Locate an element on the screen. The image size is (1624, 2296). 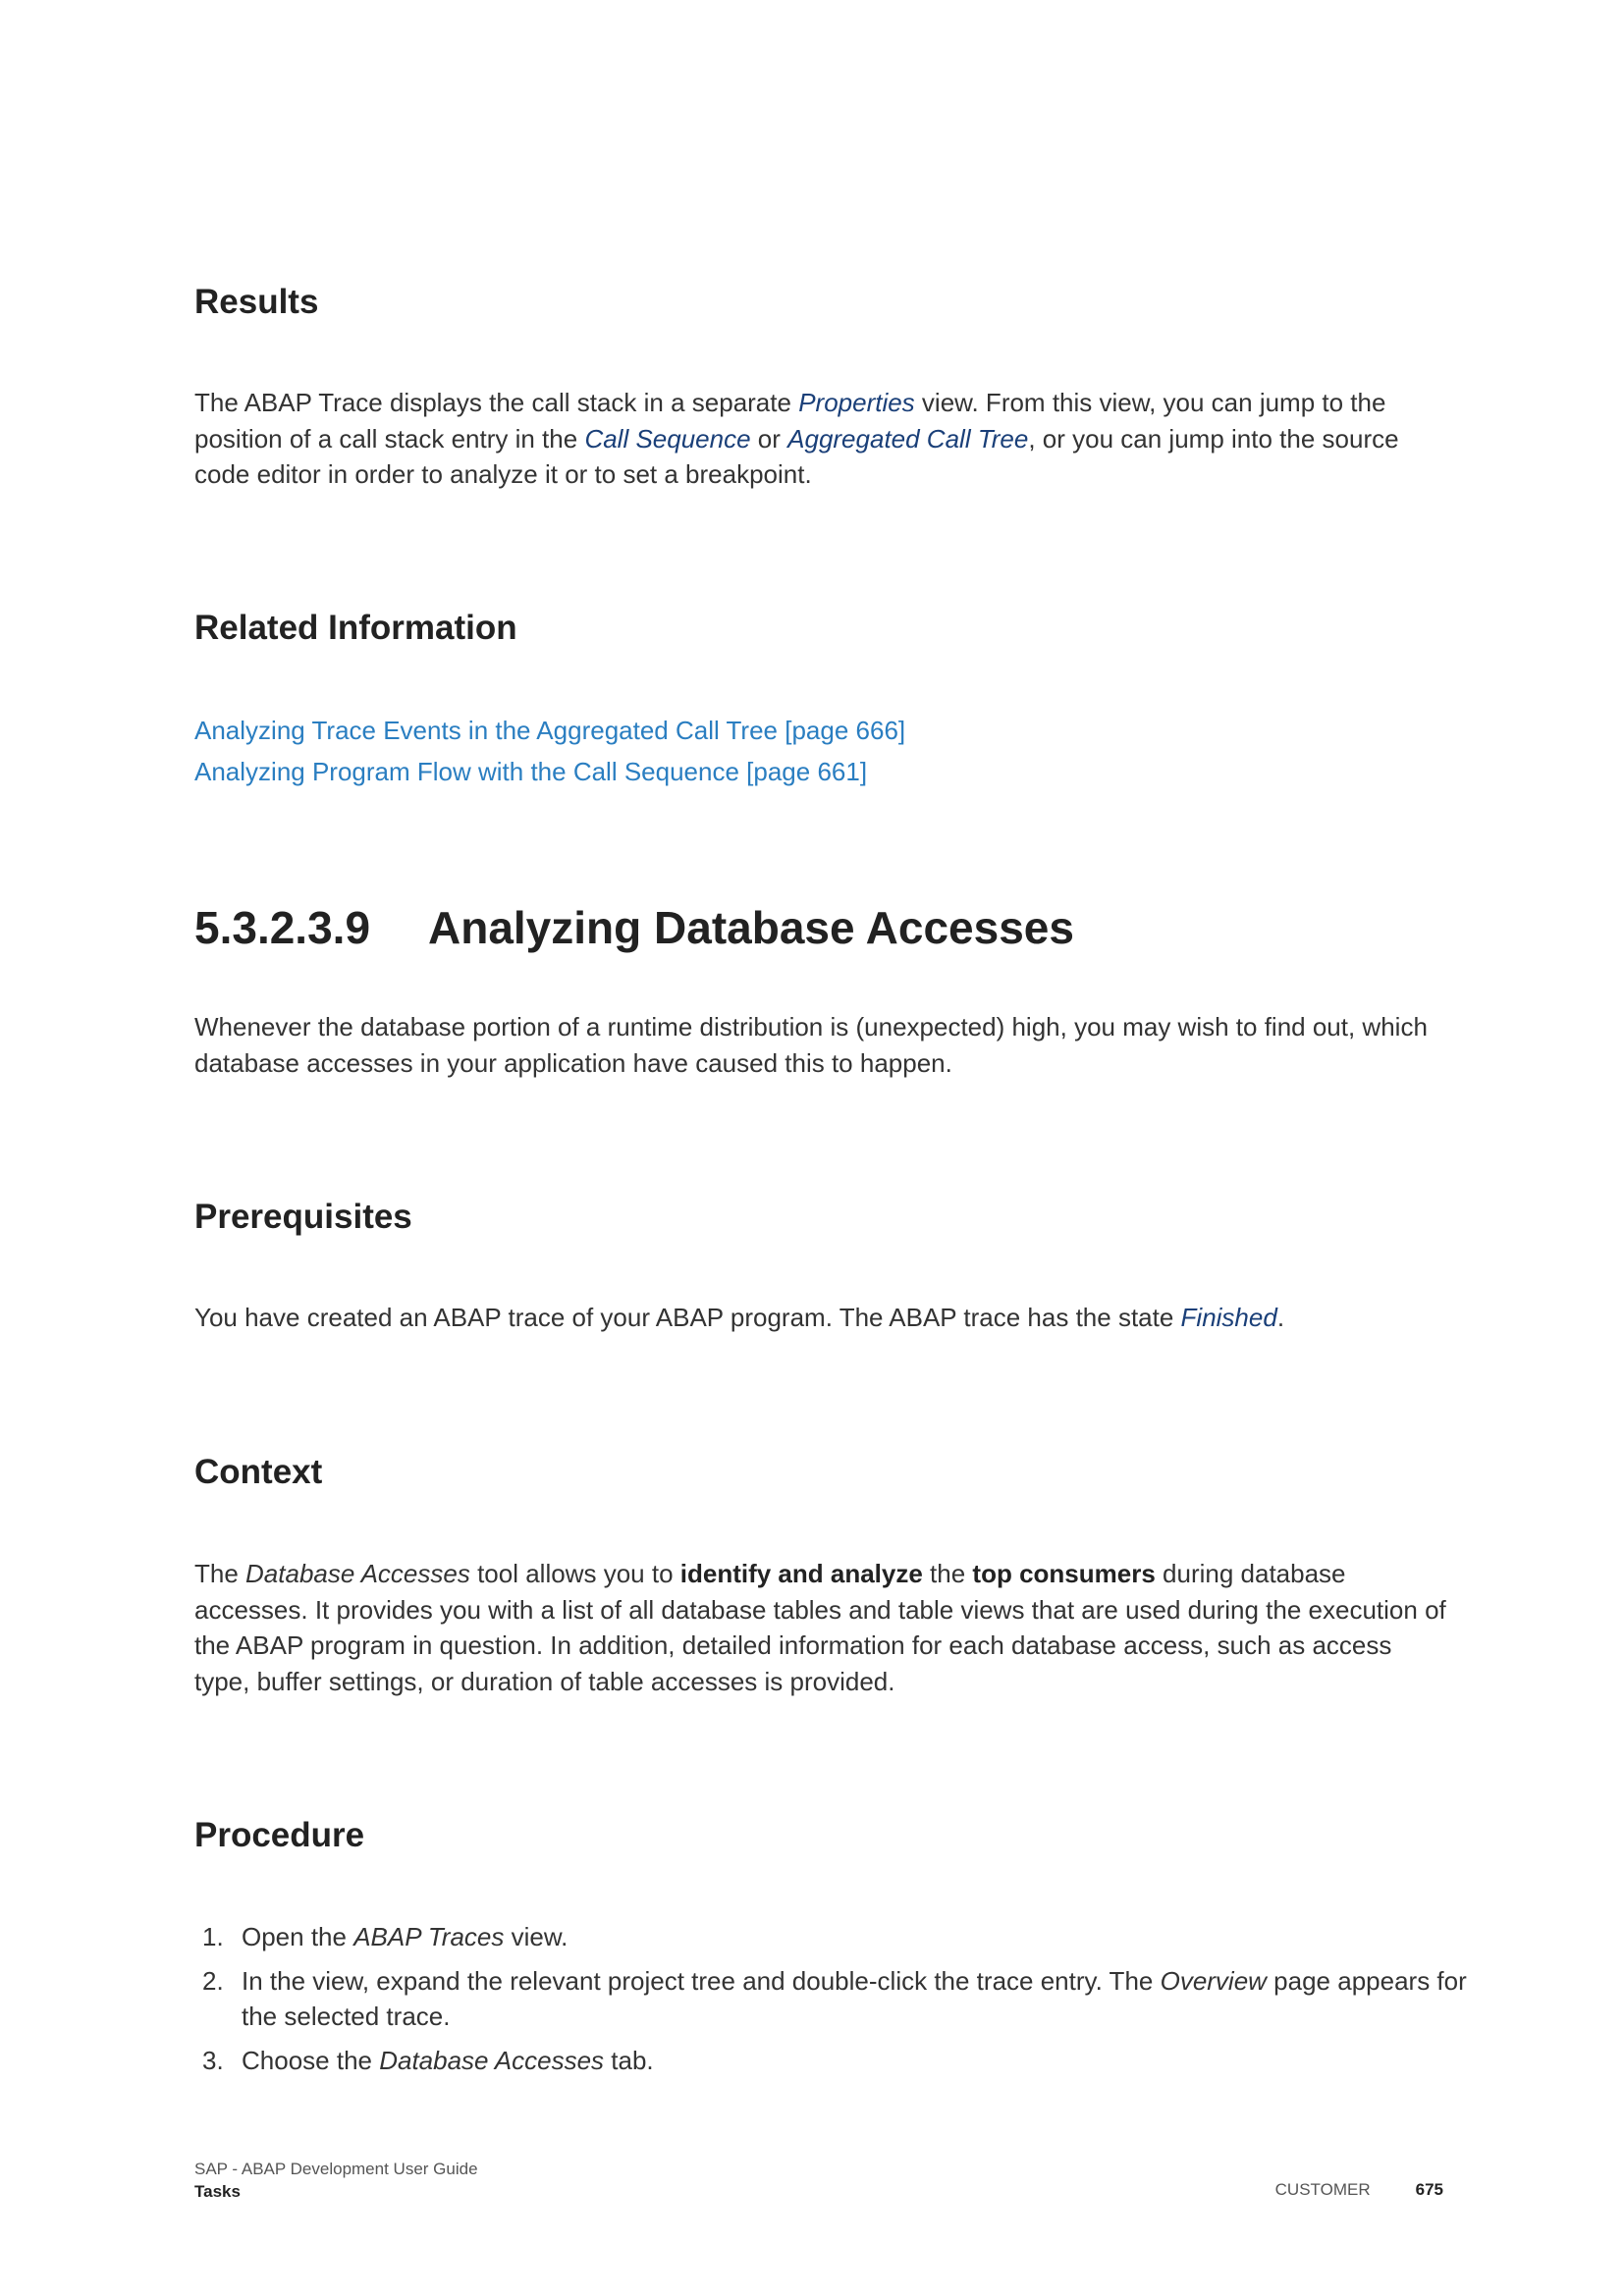
step-number: 2. is located at coordinates (213, 1980).